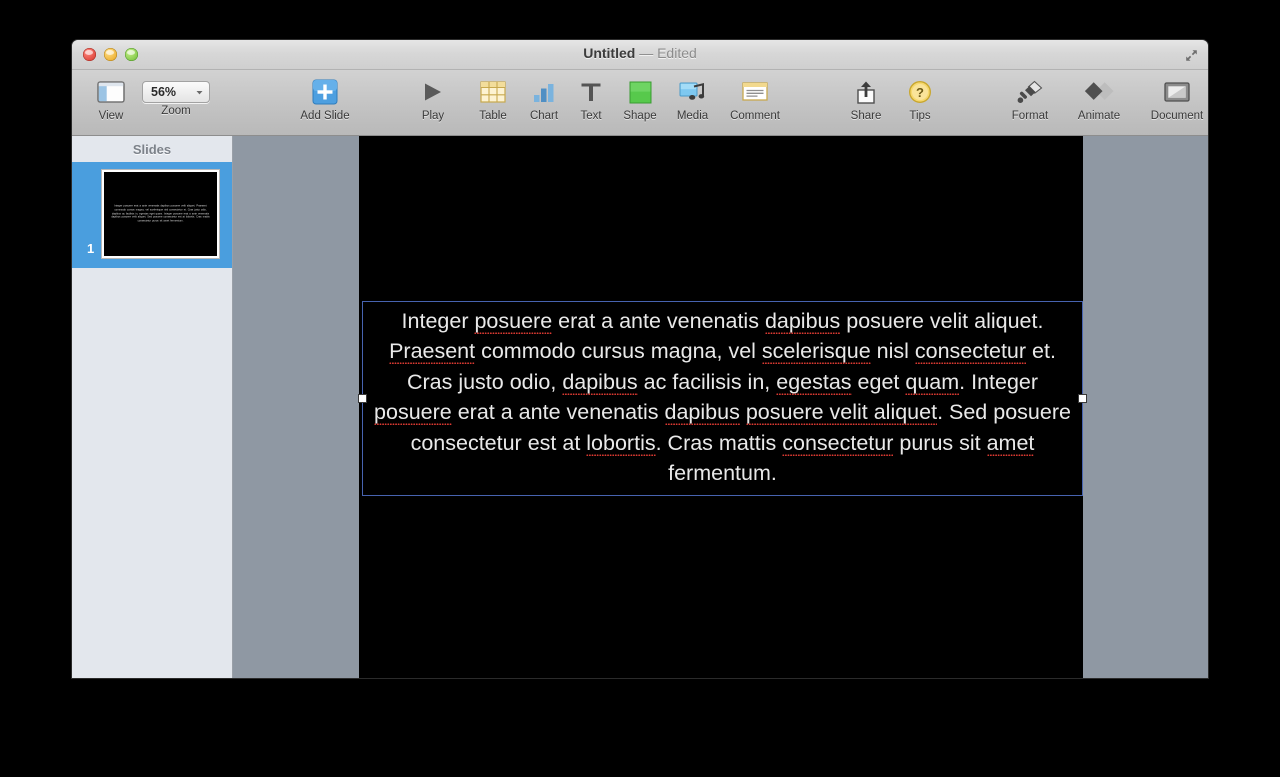  I want to click on tips-button: ? Tips, so click(920, 99).